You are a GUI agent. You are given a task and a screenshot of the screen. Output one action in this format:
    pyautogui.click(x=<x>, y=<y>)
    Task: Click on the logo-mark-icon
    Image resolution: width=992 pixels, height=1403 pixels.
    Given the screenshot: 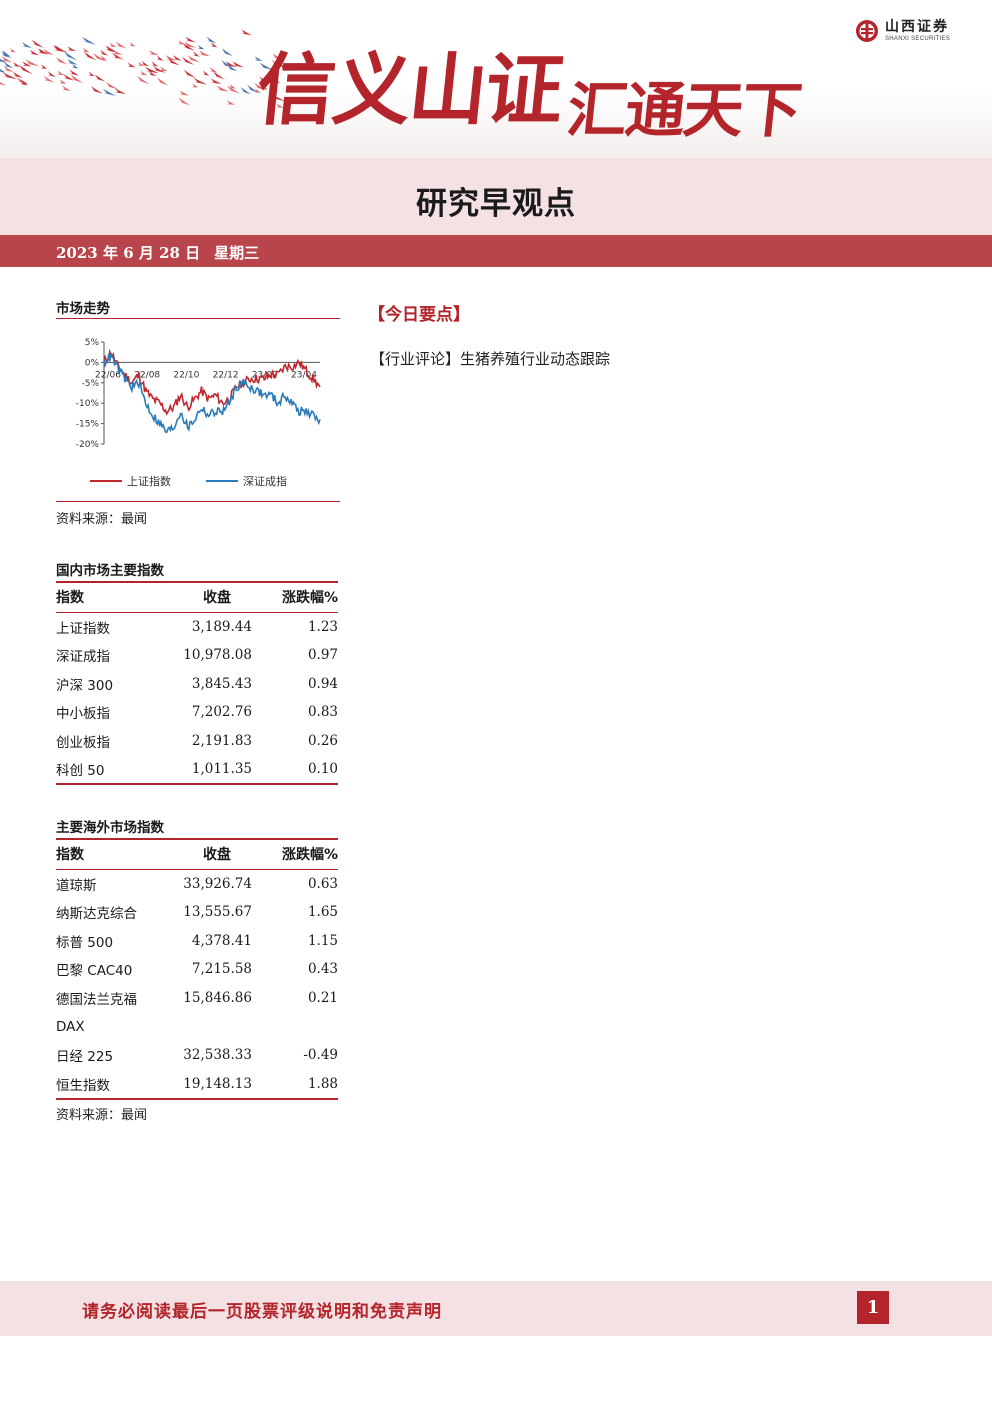 What is the action you would take?
    pyautogui.click(x=867, y=31)
    